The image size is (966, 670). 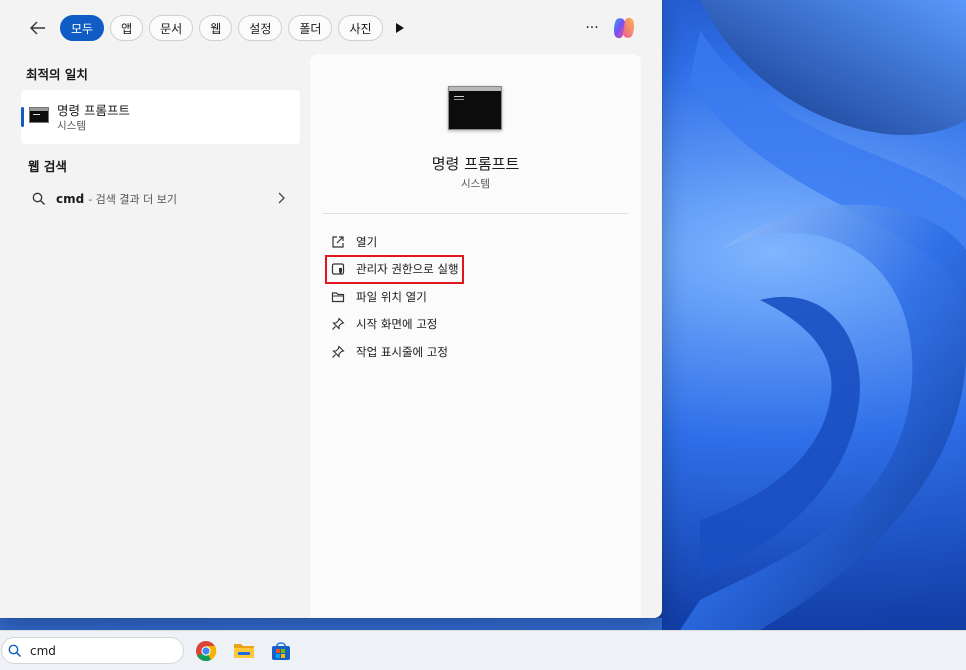 What do you see at coordinates (367, 241) in the screenshot?
I see `action-open-label: 열기` at bounding box center [367, 241].